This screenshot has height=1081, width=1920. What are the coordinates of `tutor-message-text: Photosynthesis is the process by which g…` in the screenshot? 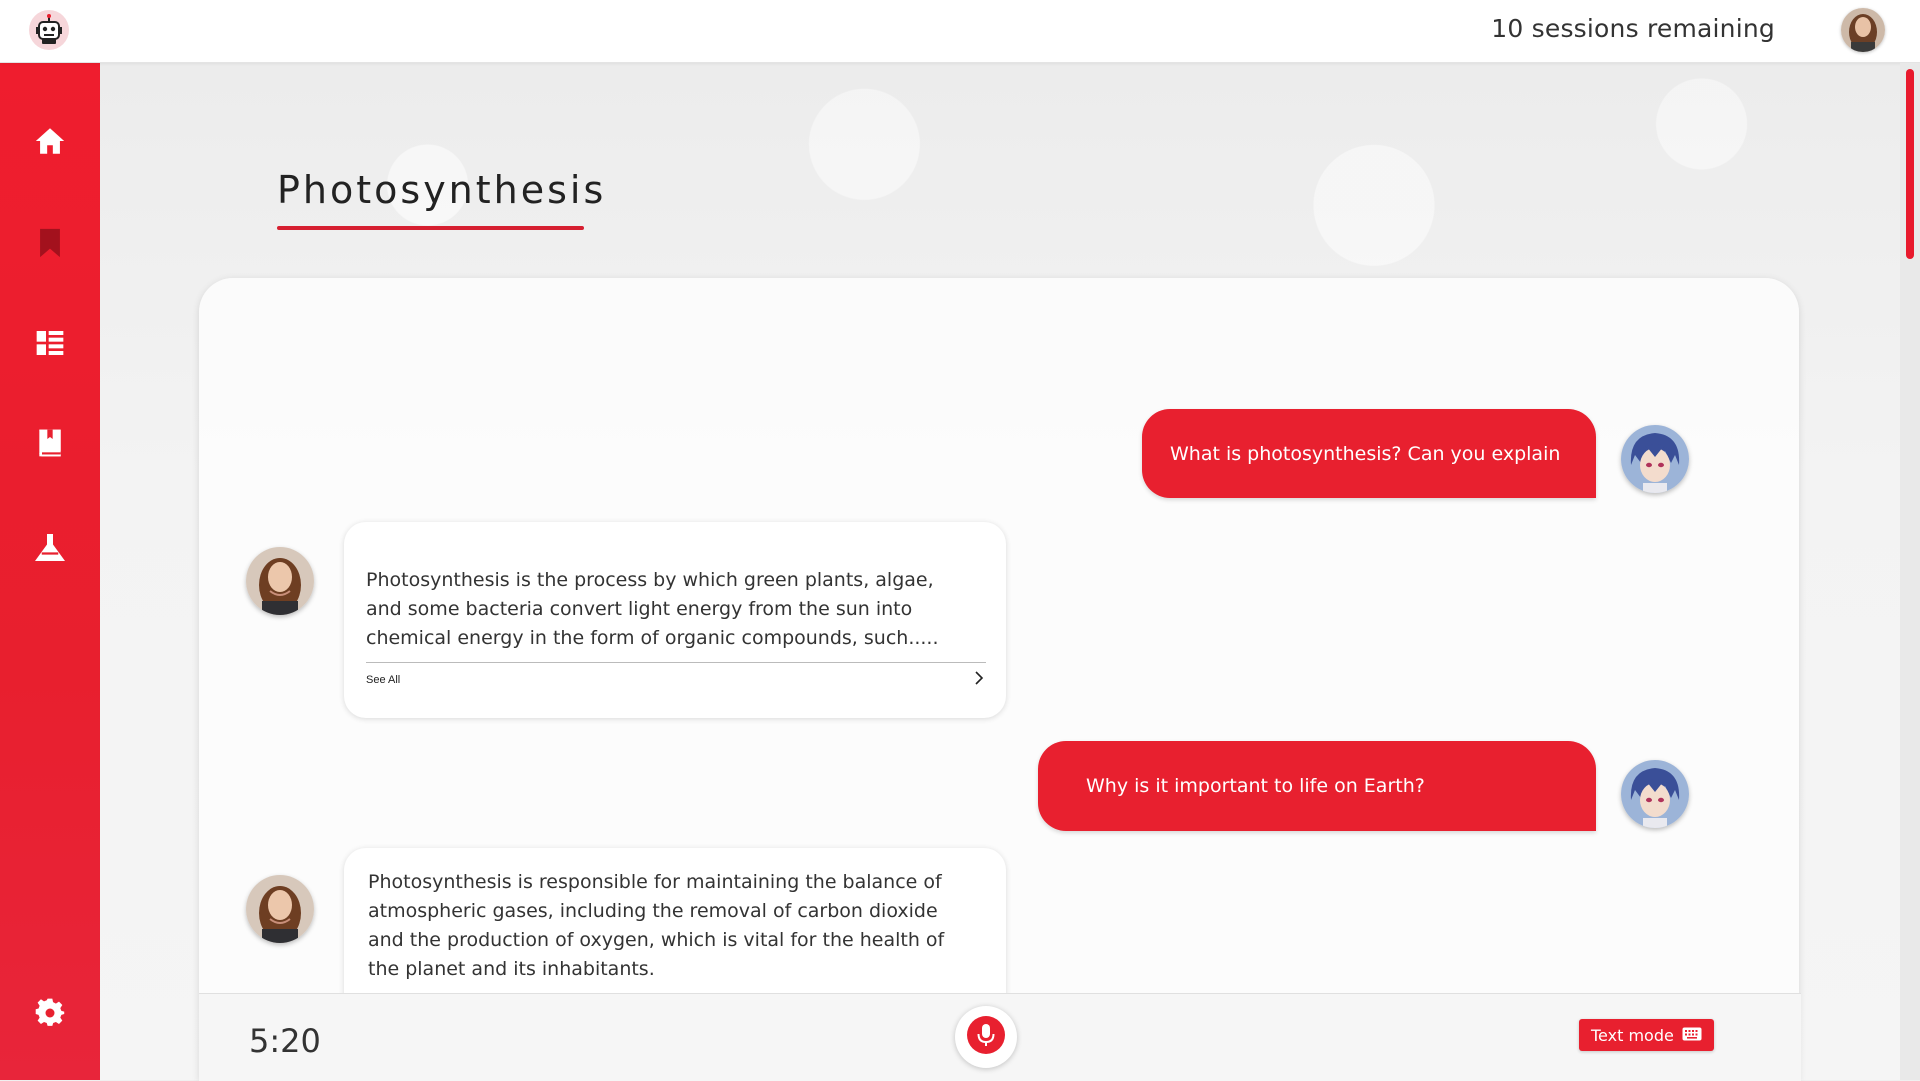 It's located at (652, 609).